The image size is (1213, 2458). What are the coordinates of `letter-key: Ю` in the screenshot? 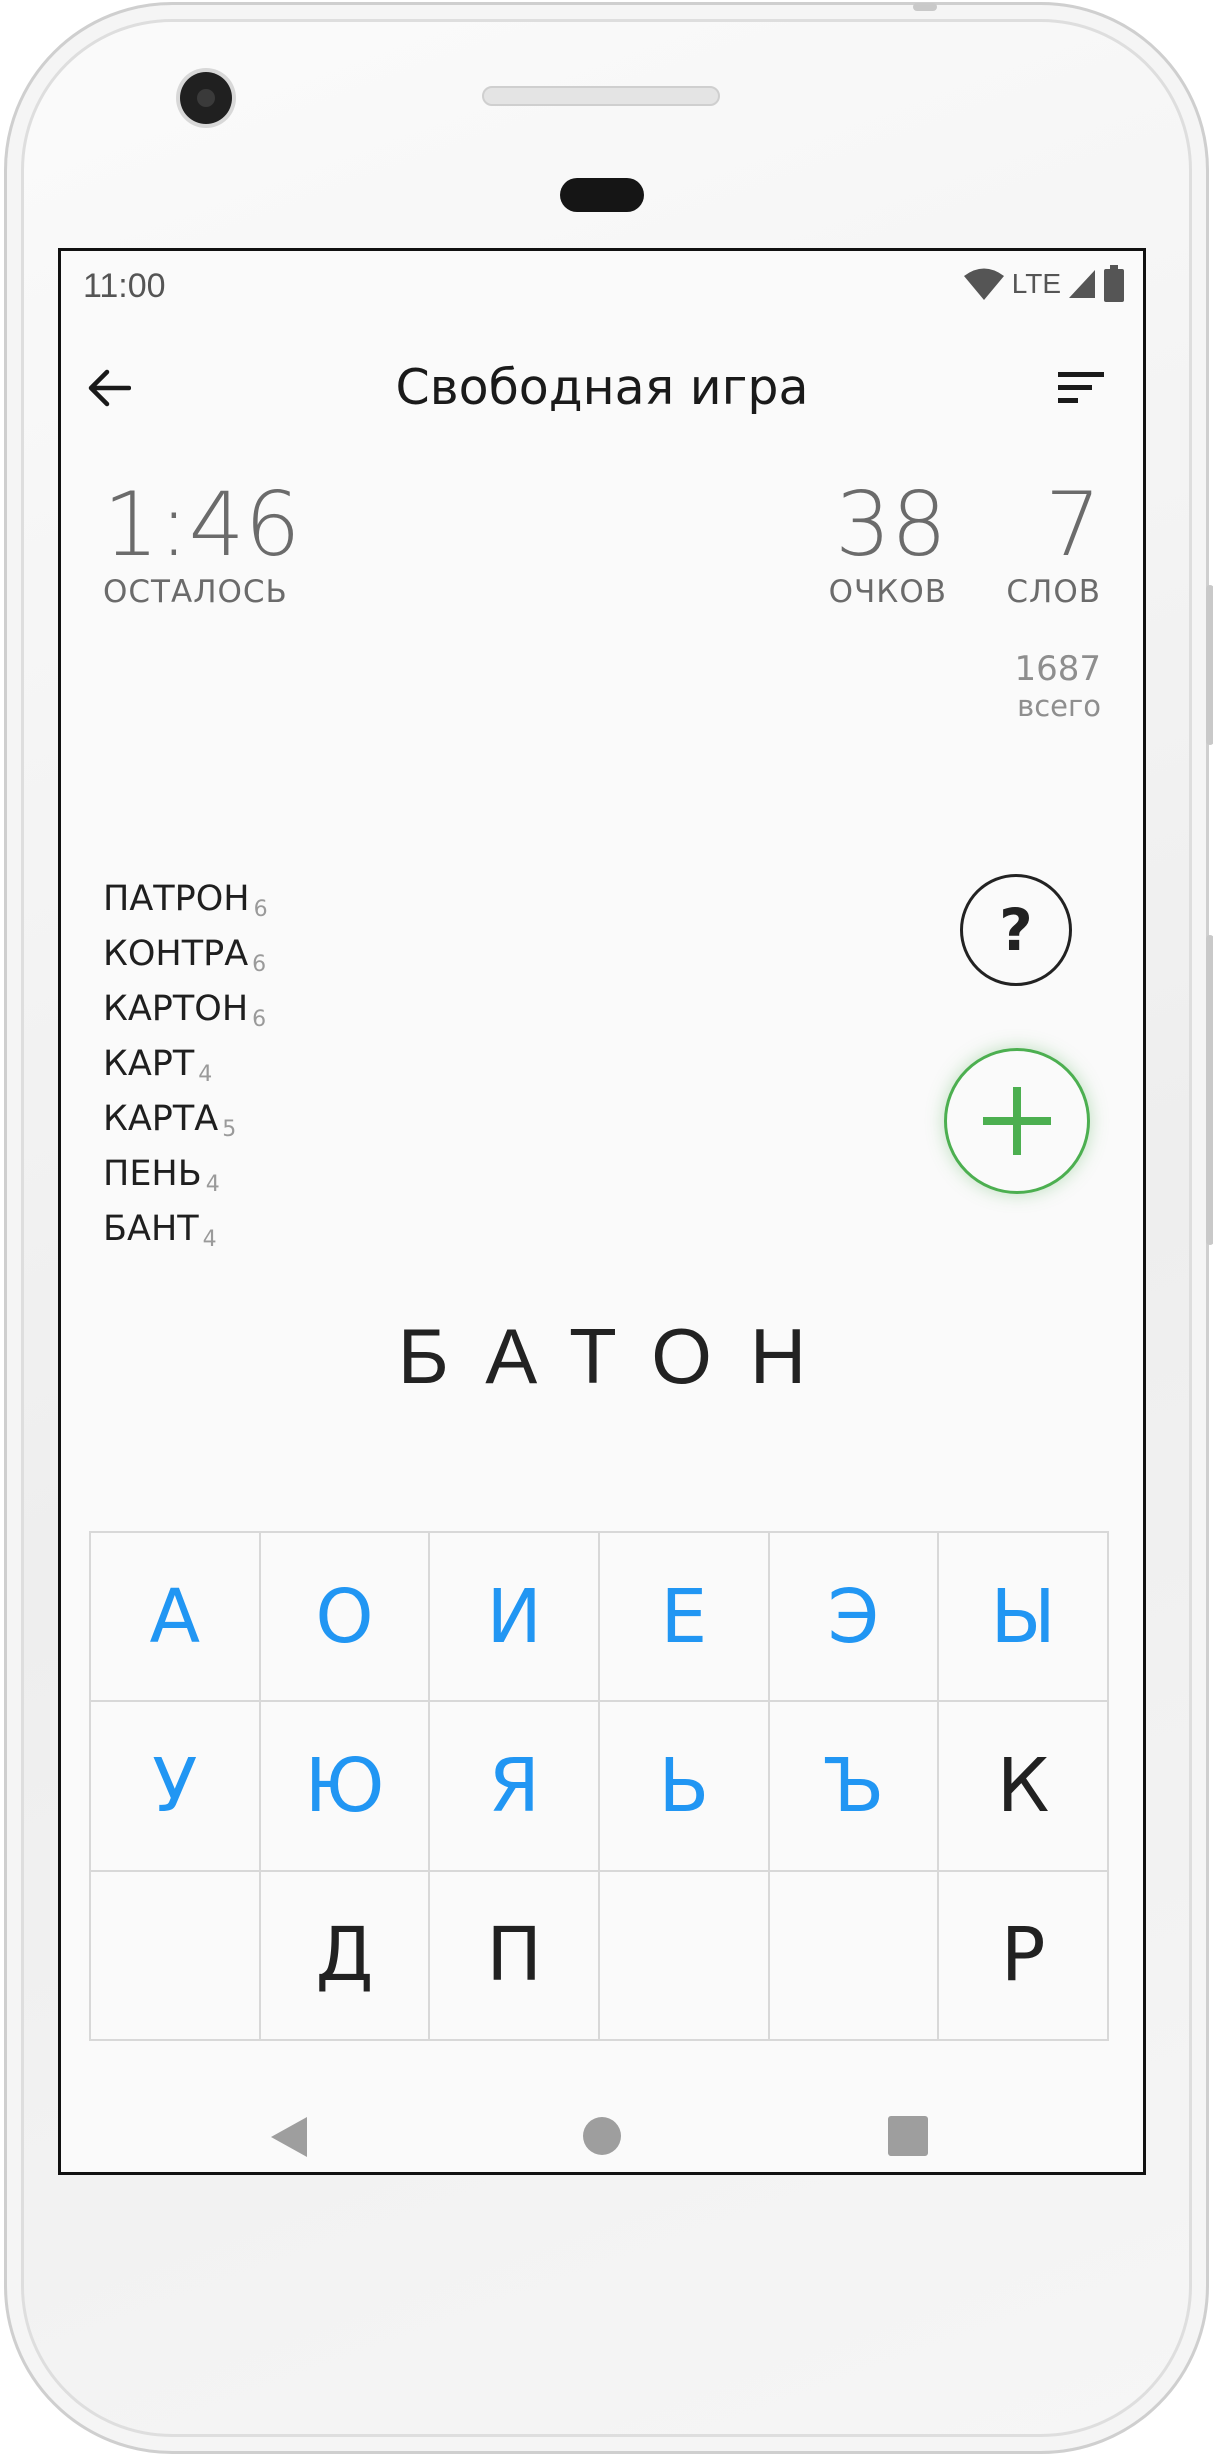 It's located at (345, 1787).